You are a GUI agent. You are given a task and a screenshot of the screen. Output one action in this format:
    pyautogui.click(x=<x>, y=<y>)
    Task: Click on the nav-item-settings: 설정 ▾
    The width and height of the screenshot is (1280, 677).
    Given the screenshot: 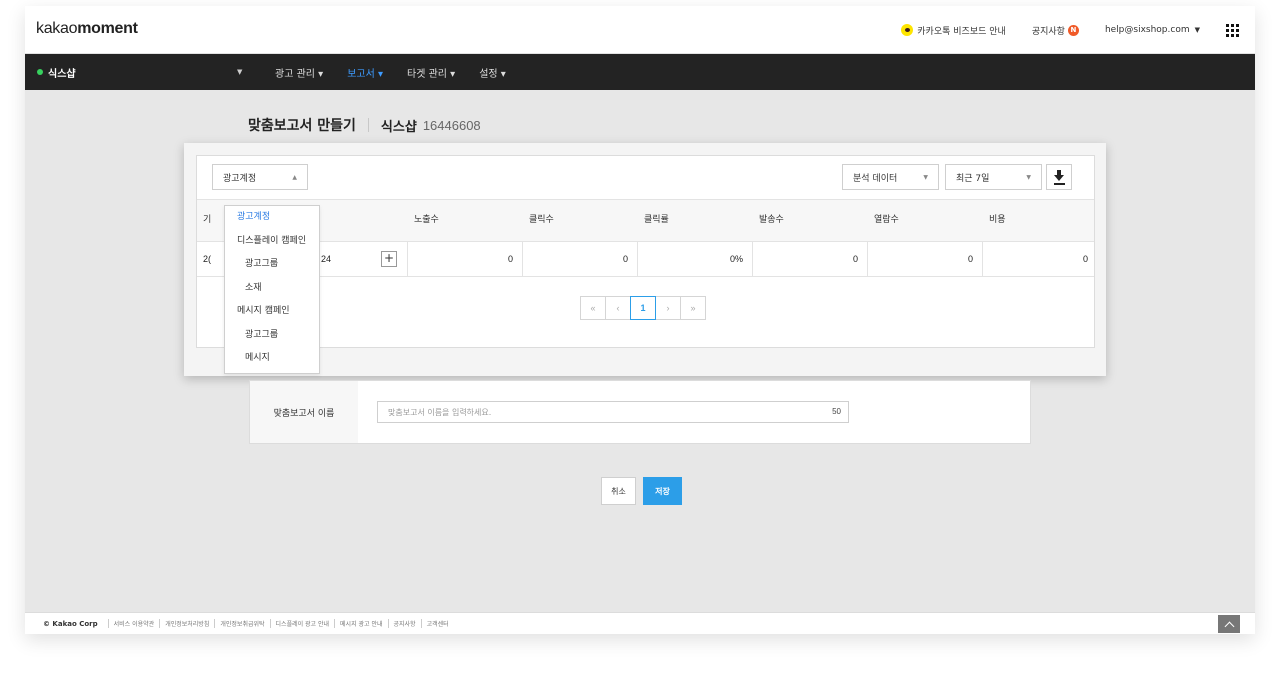 What is the action you would take?
    pyautogui.click(x=492, y=72)
    